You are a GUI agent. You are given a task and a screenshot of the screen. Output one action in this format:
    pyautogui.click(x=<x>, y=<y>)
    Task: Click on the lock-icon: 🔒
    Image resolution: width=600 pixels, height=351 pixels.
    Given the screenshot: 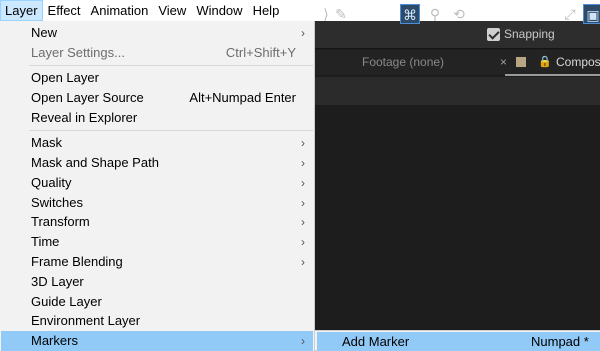 What is the action you would take?
    pyautogui.click(x=545, y=61)
    